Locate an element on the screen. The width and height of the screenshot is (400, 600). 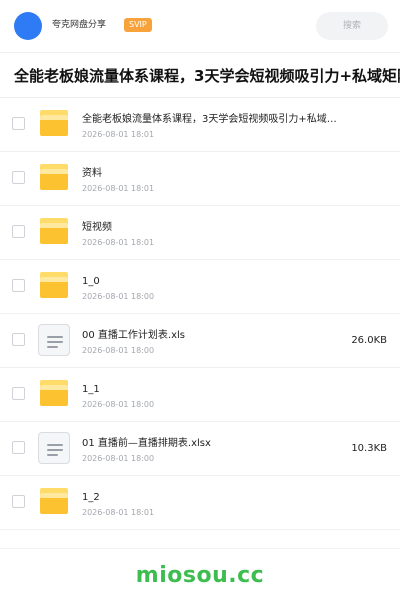
list-item: 00 直播工作计划表.xls 2026-08-01 18:00 26.0KB is located at coordinates (200, 341).